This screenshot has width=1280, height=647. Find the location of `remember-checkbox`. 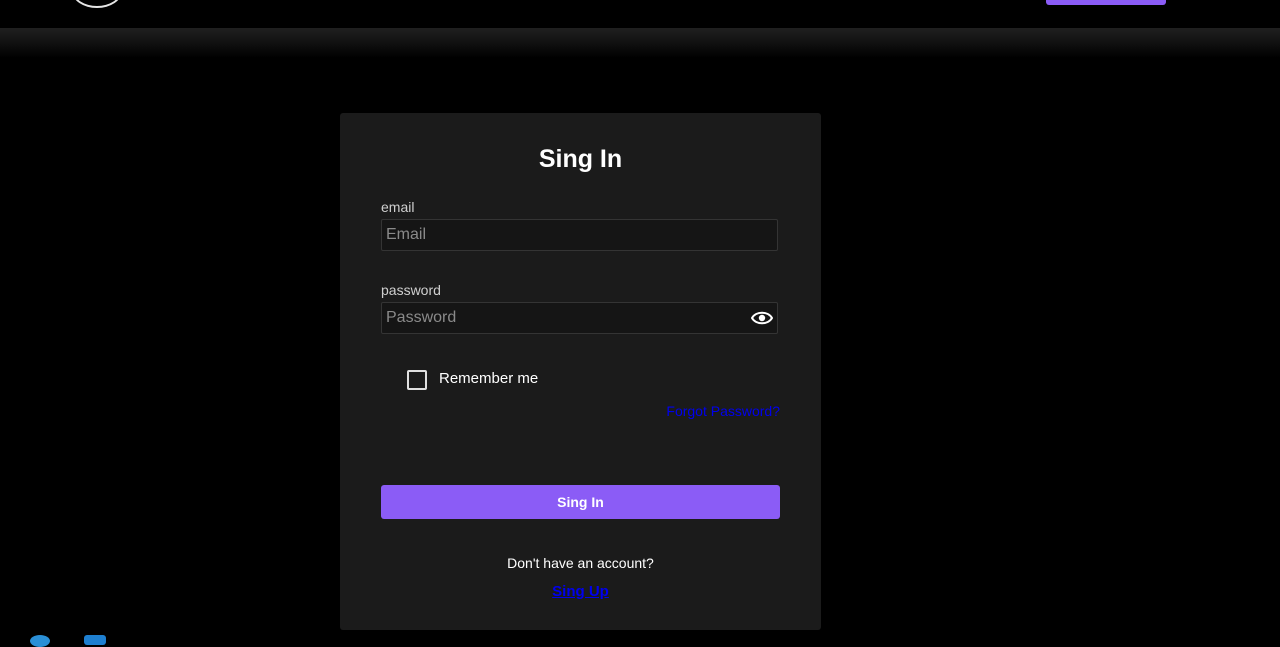

remember-checkbox is located at coordinates (417, 380).